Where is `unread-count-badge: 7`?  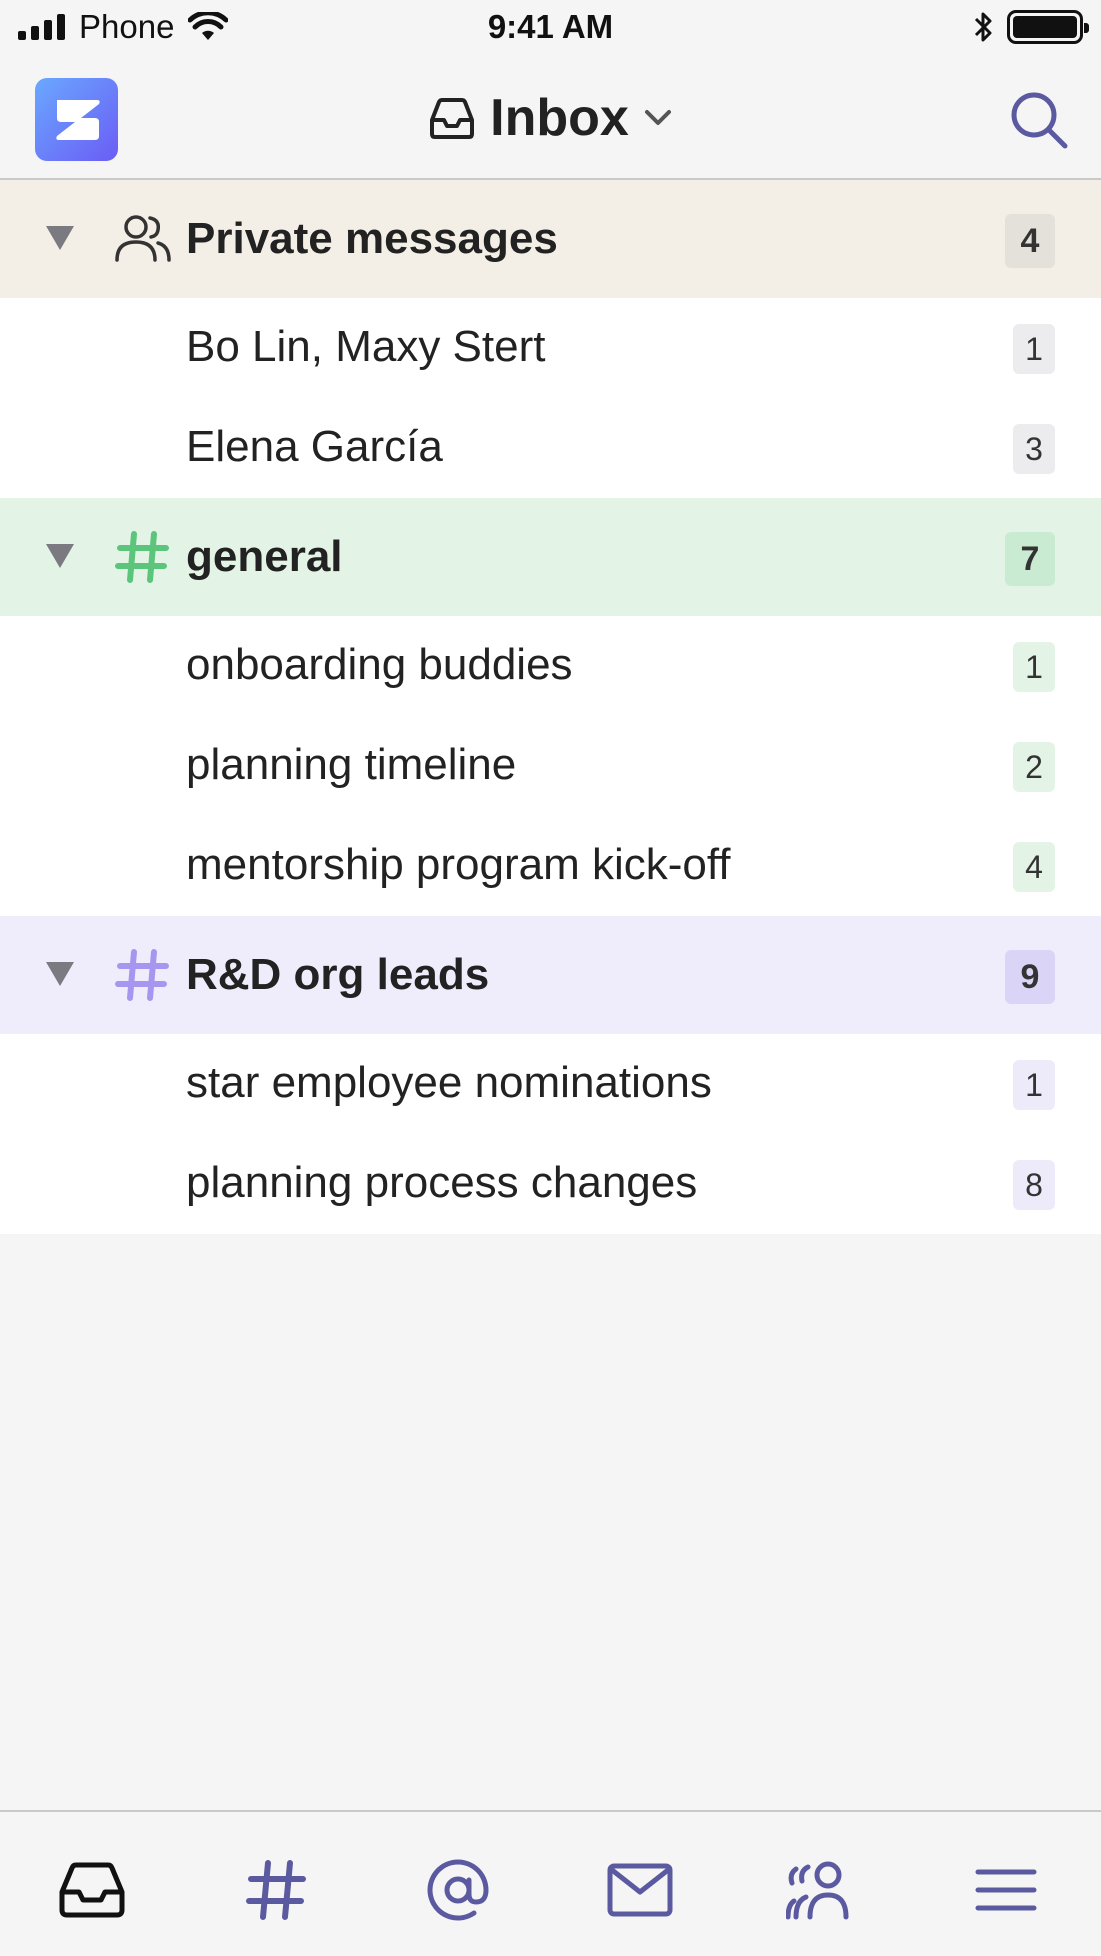 unread-count-badge: 7 is located at coordinates (1030, 559).